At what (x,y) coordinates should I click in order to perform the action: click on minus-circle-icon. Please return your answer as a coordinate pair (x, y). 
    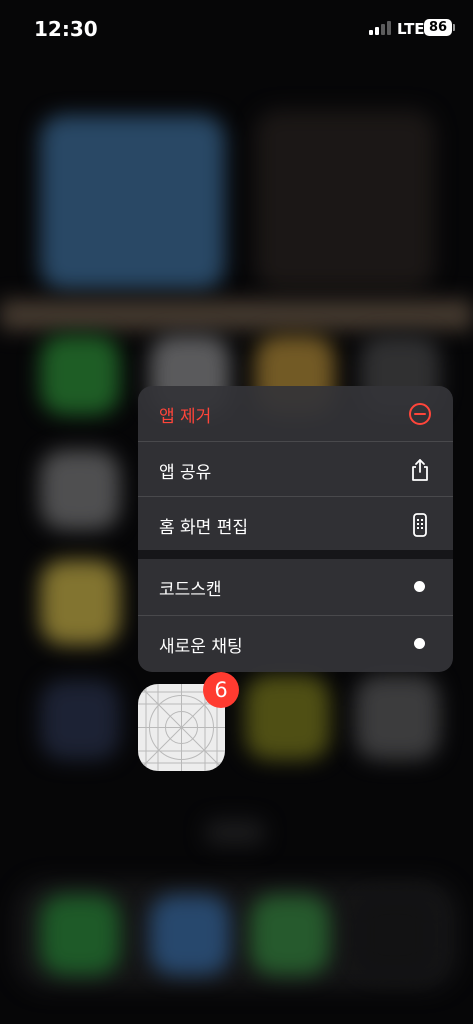
    Looking at the image, I should click on (420, 414).